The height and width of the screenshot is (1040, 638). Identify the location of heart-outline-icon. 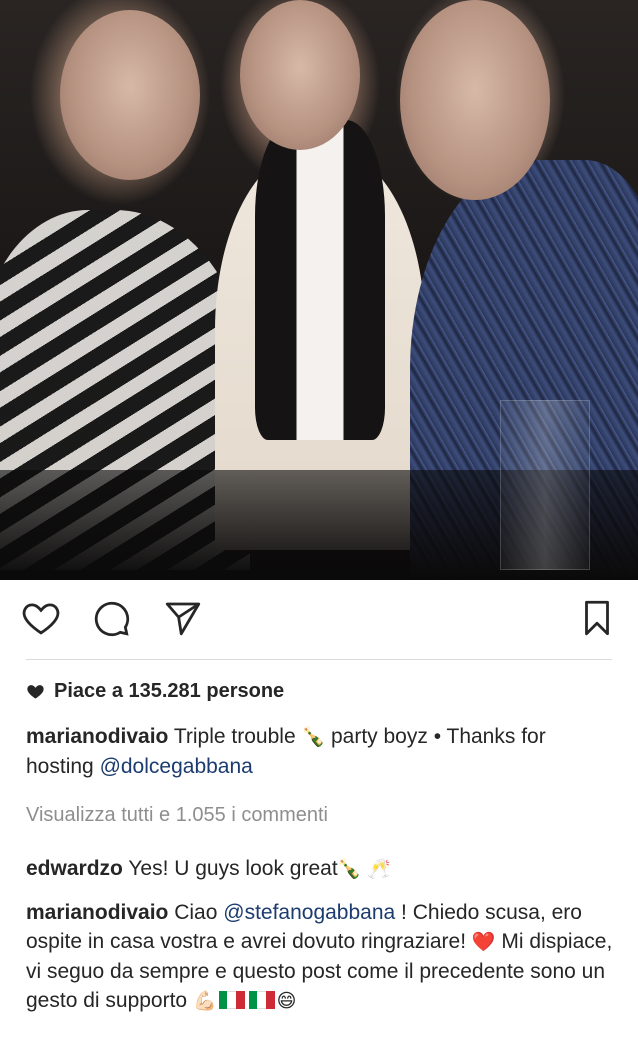
(41, 619).